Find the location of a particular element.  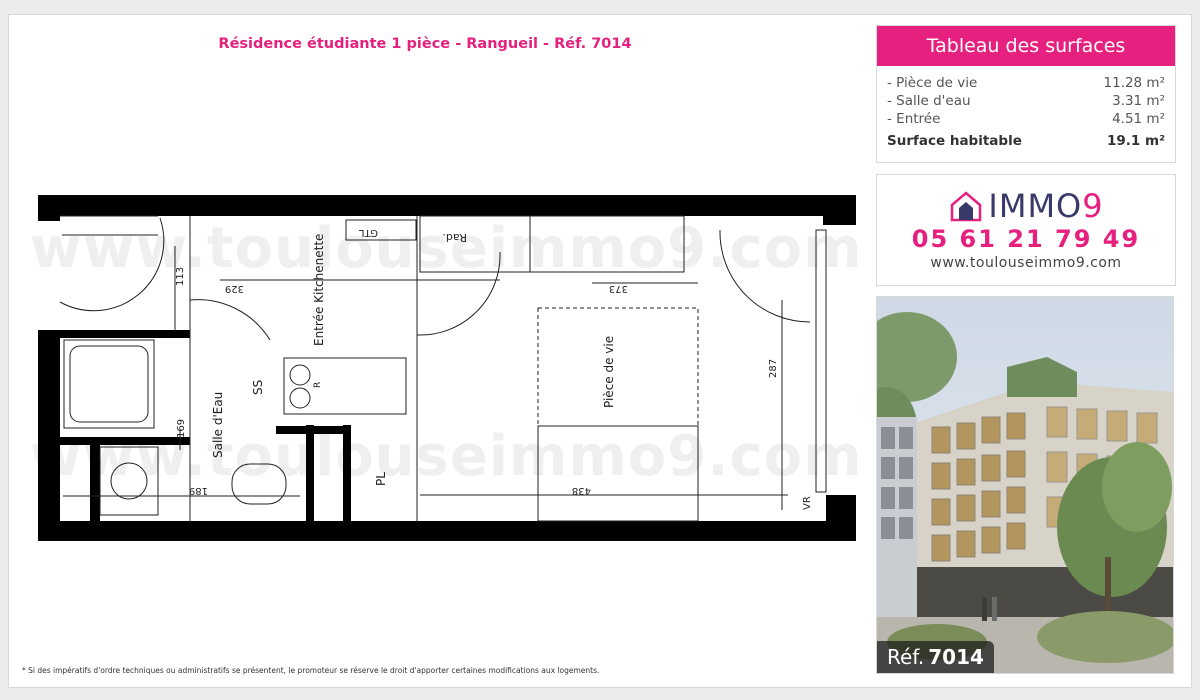

room-label-piece-vie: Pièce de vie is located at coordinates (609, 372).